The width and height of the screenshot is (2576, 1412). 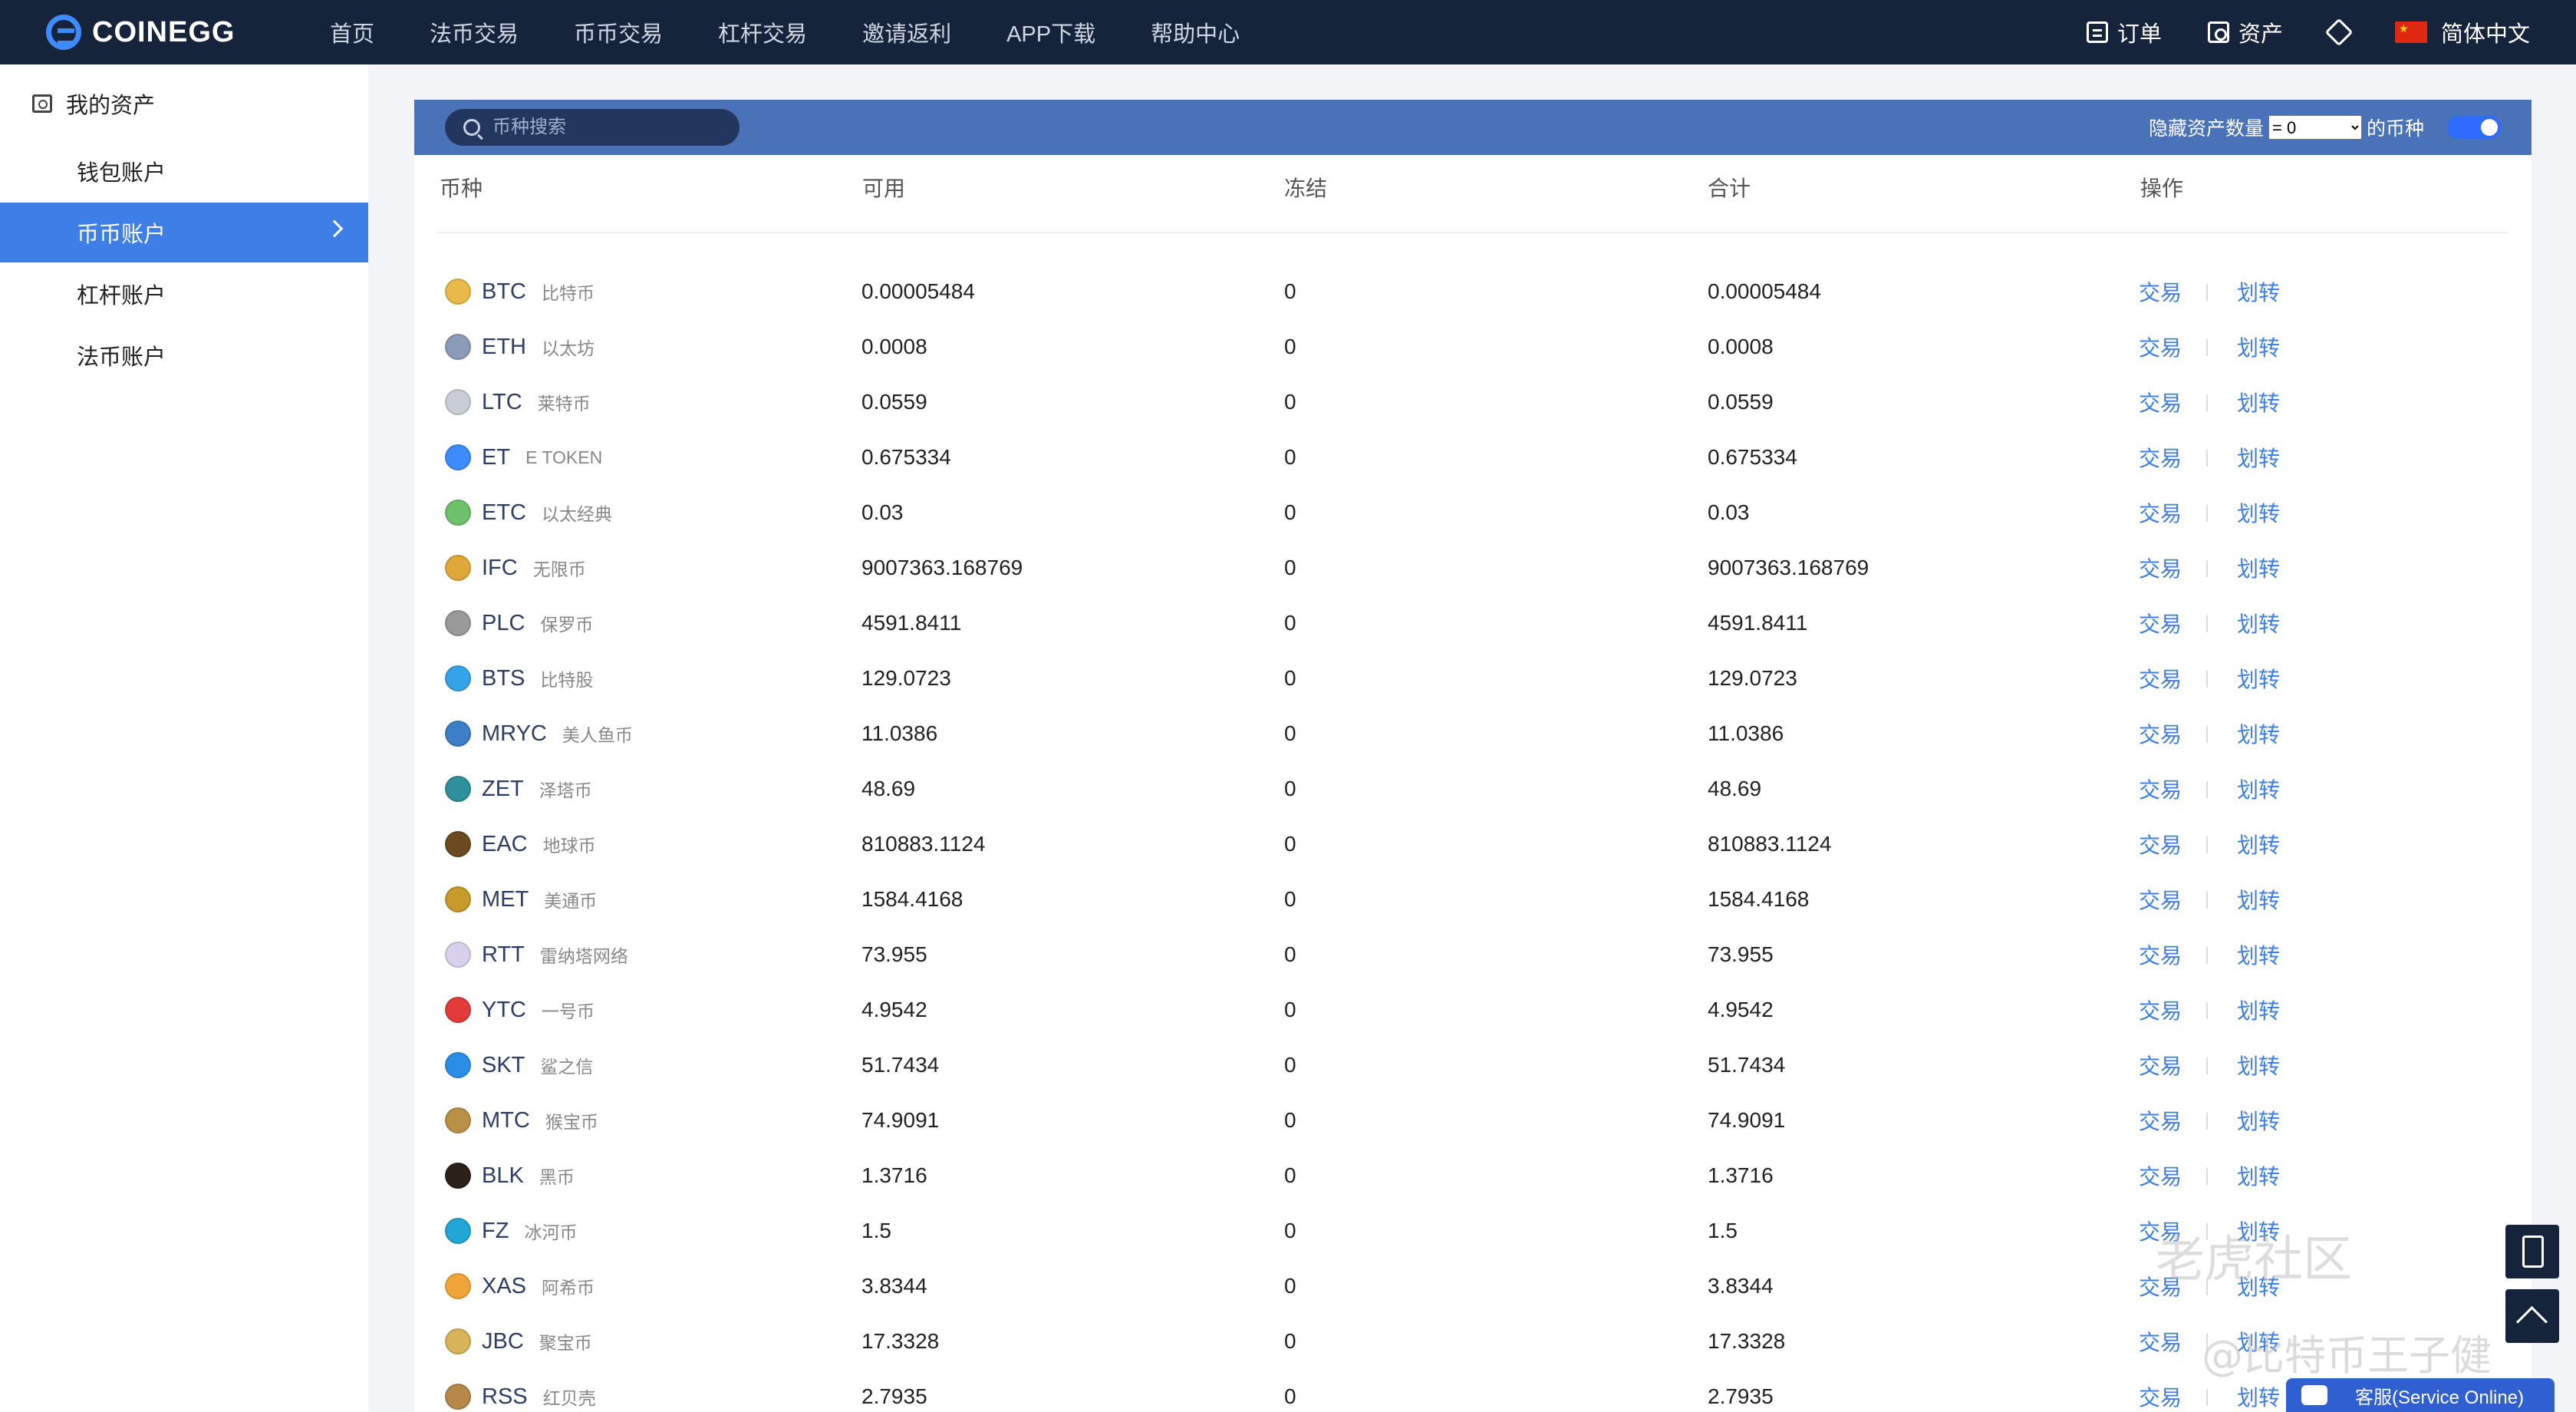 I want to click on coin-cell: BTC 比特币, so click(x=520, y=291).